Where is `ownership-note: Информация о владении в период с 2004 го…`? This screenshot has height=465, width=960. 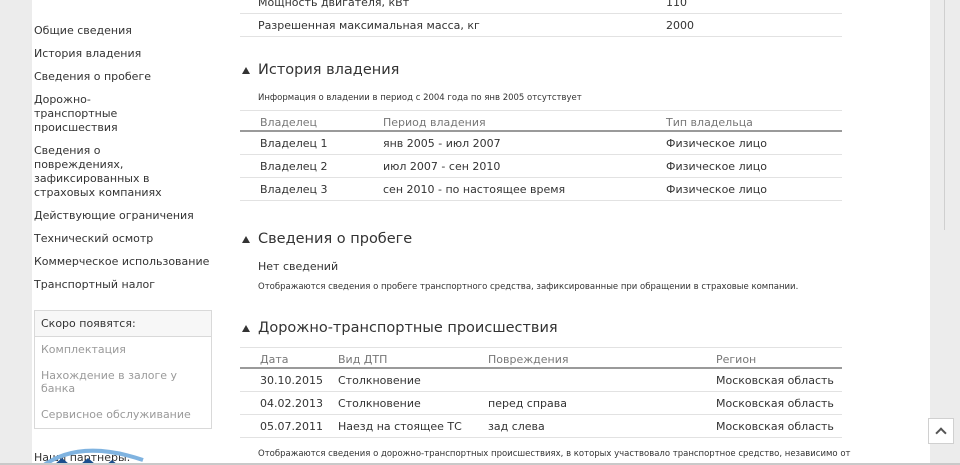 ownership-note: Информация о владении в период с 2004 го… is located at coordinates (420, 98).